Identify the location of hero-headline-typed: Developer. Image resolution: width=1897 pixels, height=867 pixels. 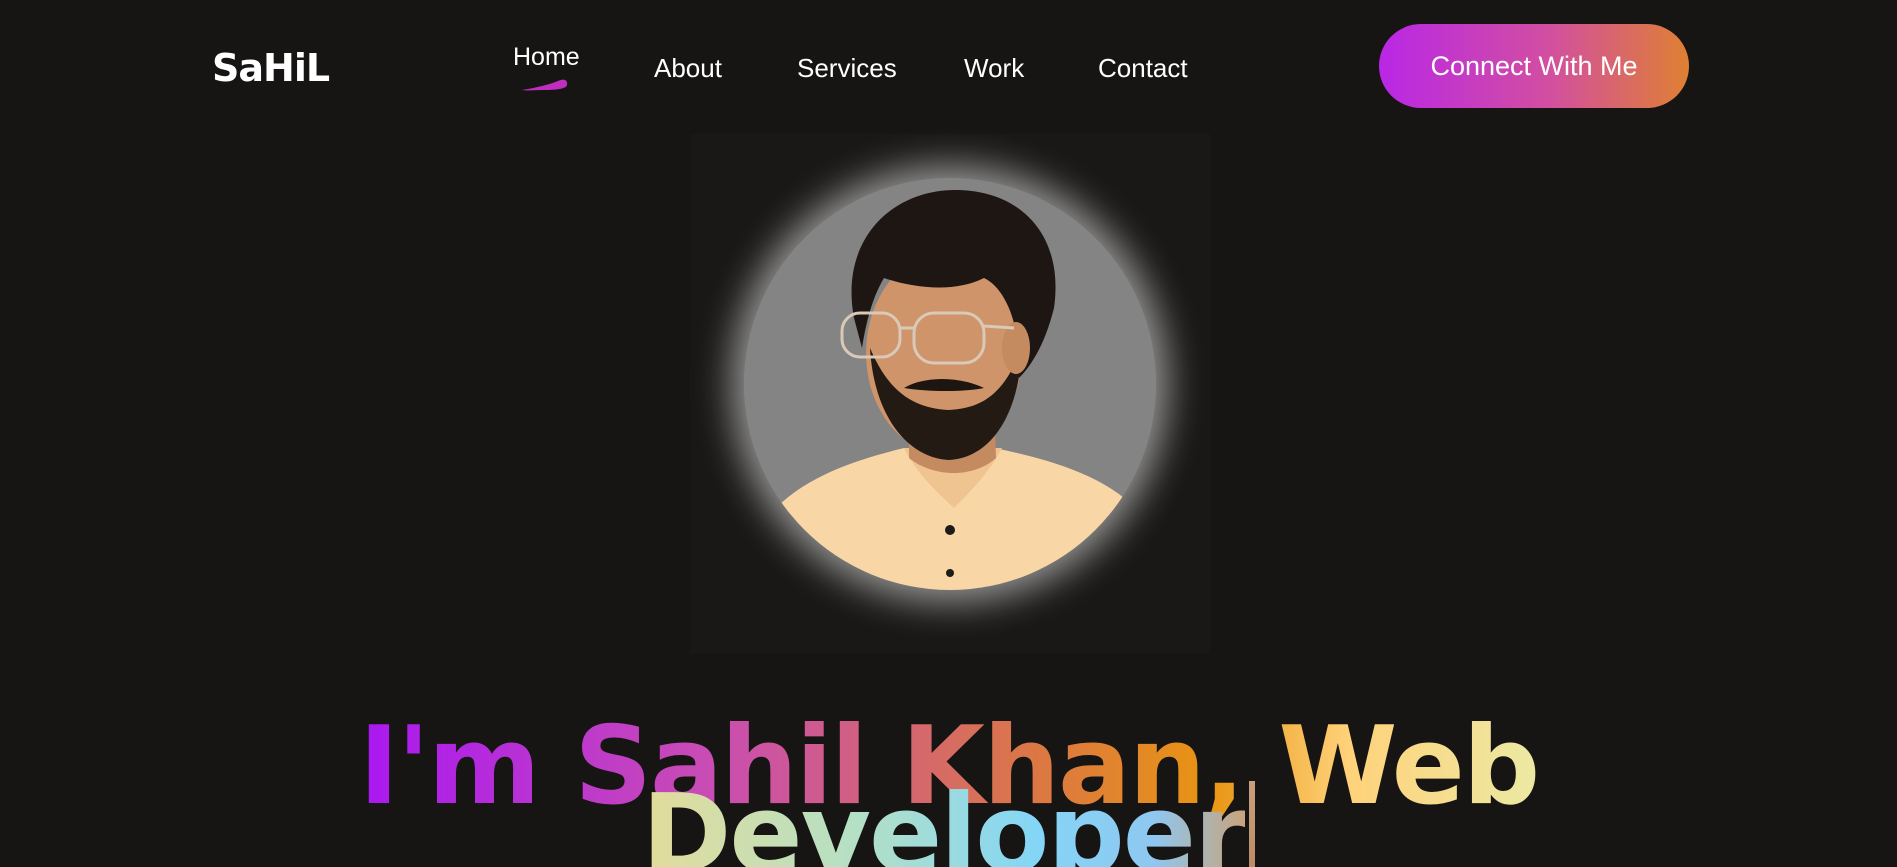
(948, 816).